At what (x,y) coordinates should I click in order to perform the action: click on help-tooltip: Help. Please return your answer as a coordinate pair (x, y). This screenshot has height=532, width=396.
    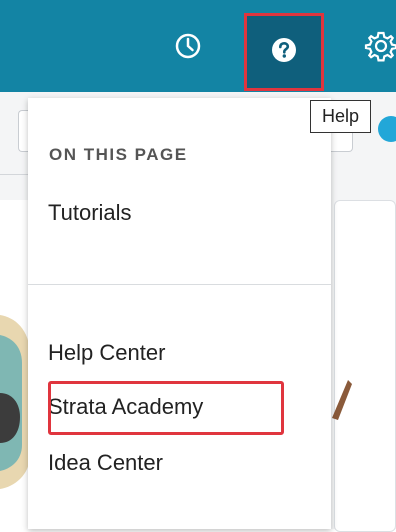
    Looking at the image, I should click on (340, 116).